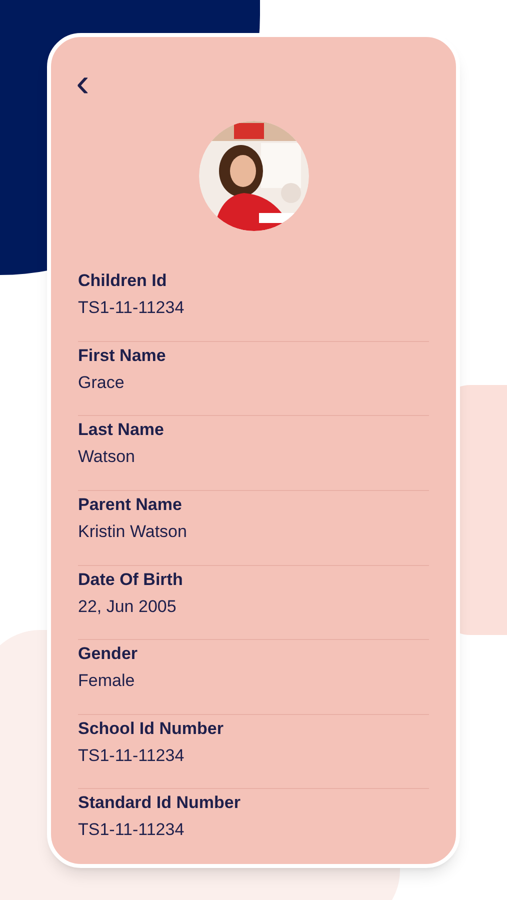 The width and height of the screenshot is (507, 900). I want to click on field-label: First Name, so click(122, 355).